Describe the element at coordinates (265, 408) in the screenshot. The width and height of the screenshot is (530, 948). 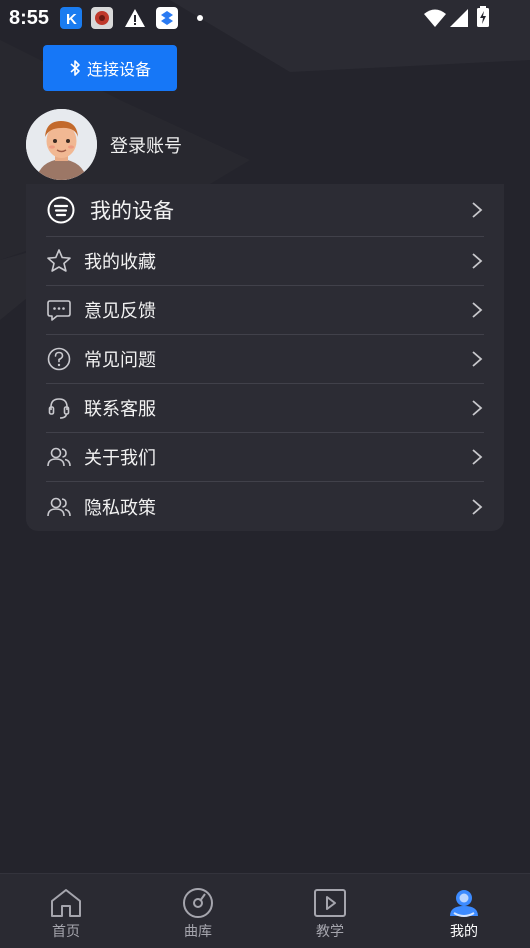
I see `menu-item-customer-service: 联系客服` at that location.